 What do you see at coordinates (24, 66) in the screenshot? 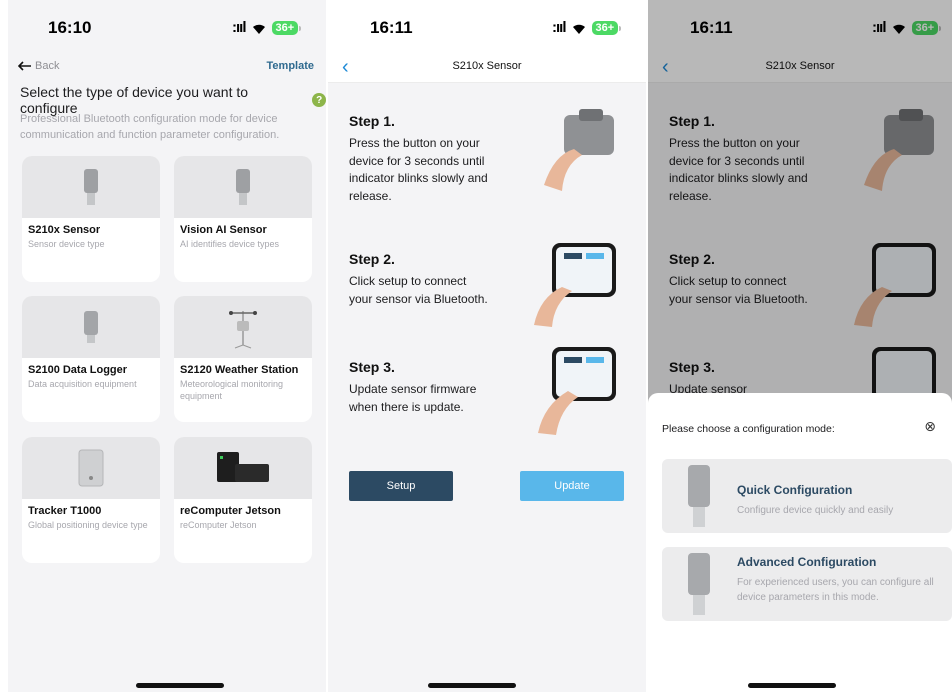
I see `back-arrow-icon` at bounding box center [24, 66].